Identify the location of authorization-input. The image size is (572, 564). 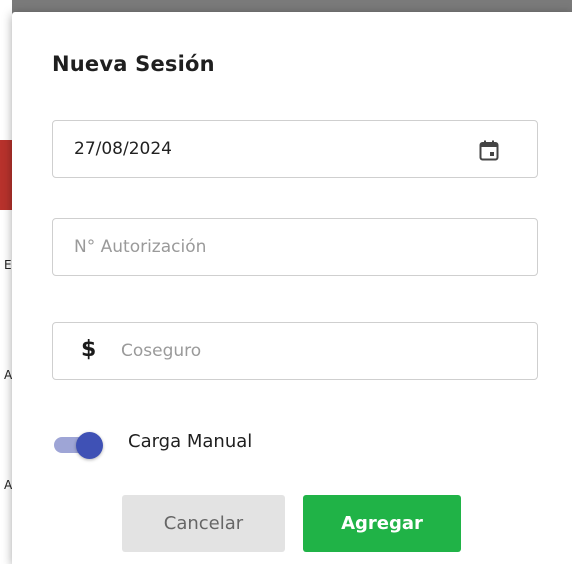
(294, 247).